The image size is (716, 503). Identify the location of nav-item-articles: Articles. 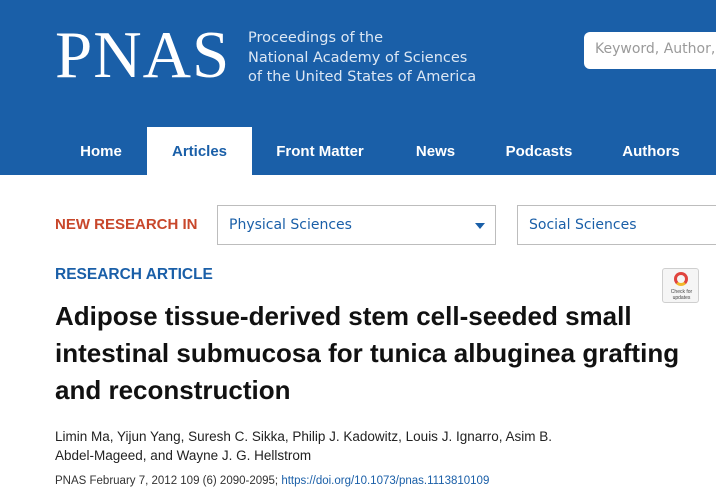
(199, 151).